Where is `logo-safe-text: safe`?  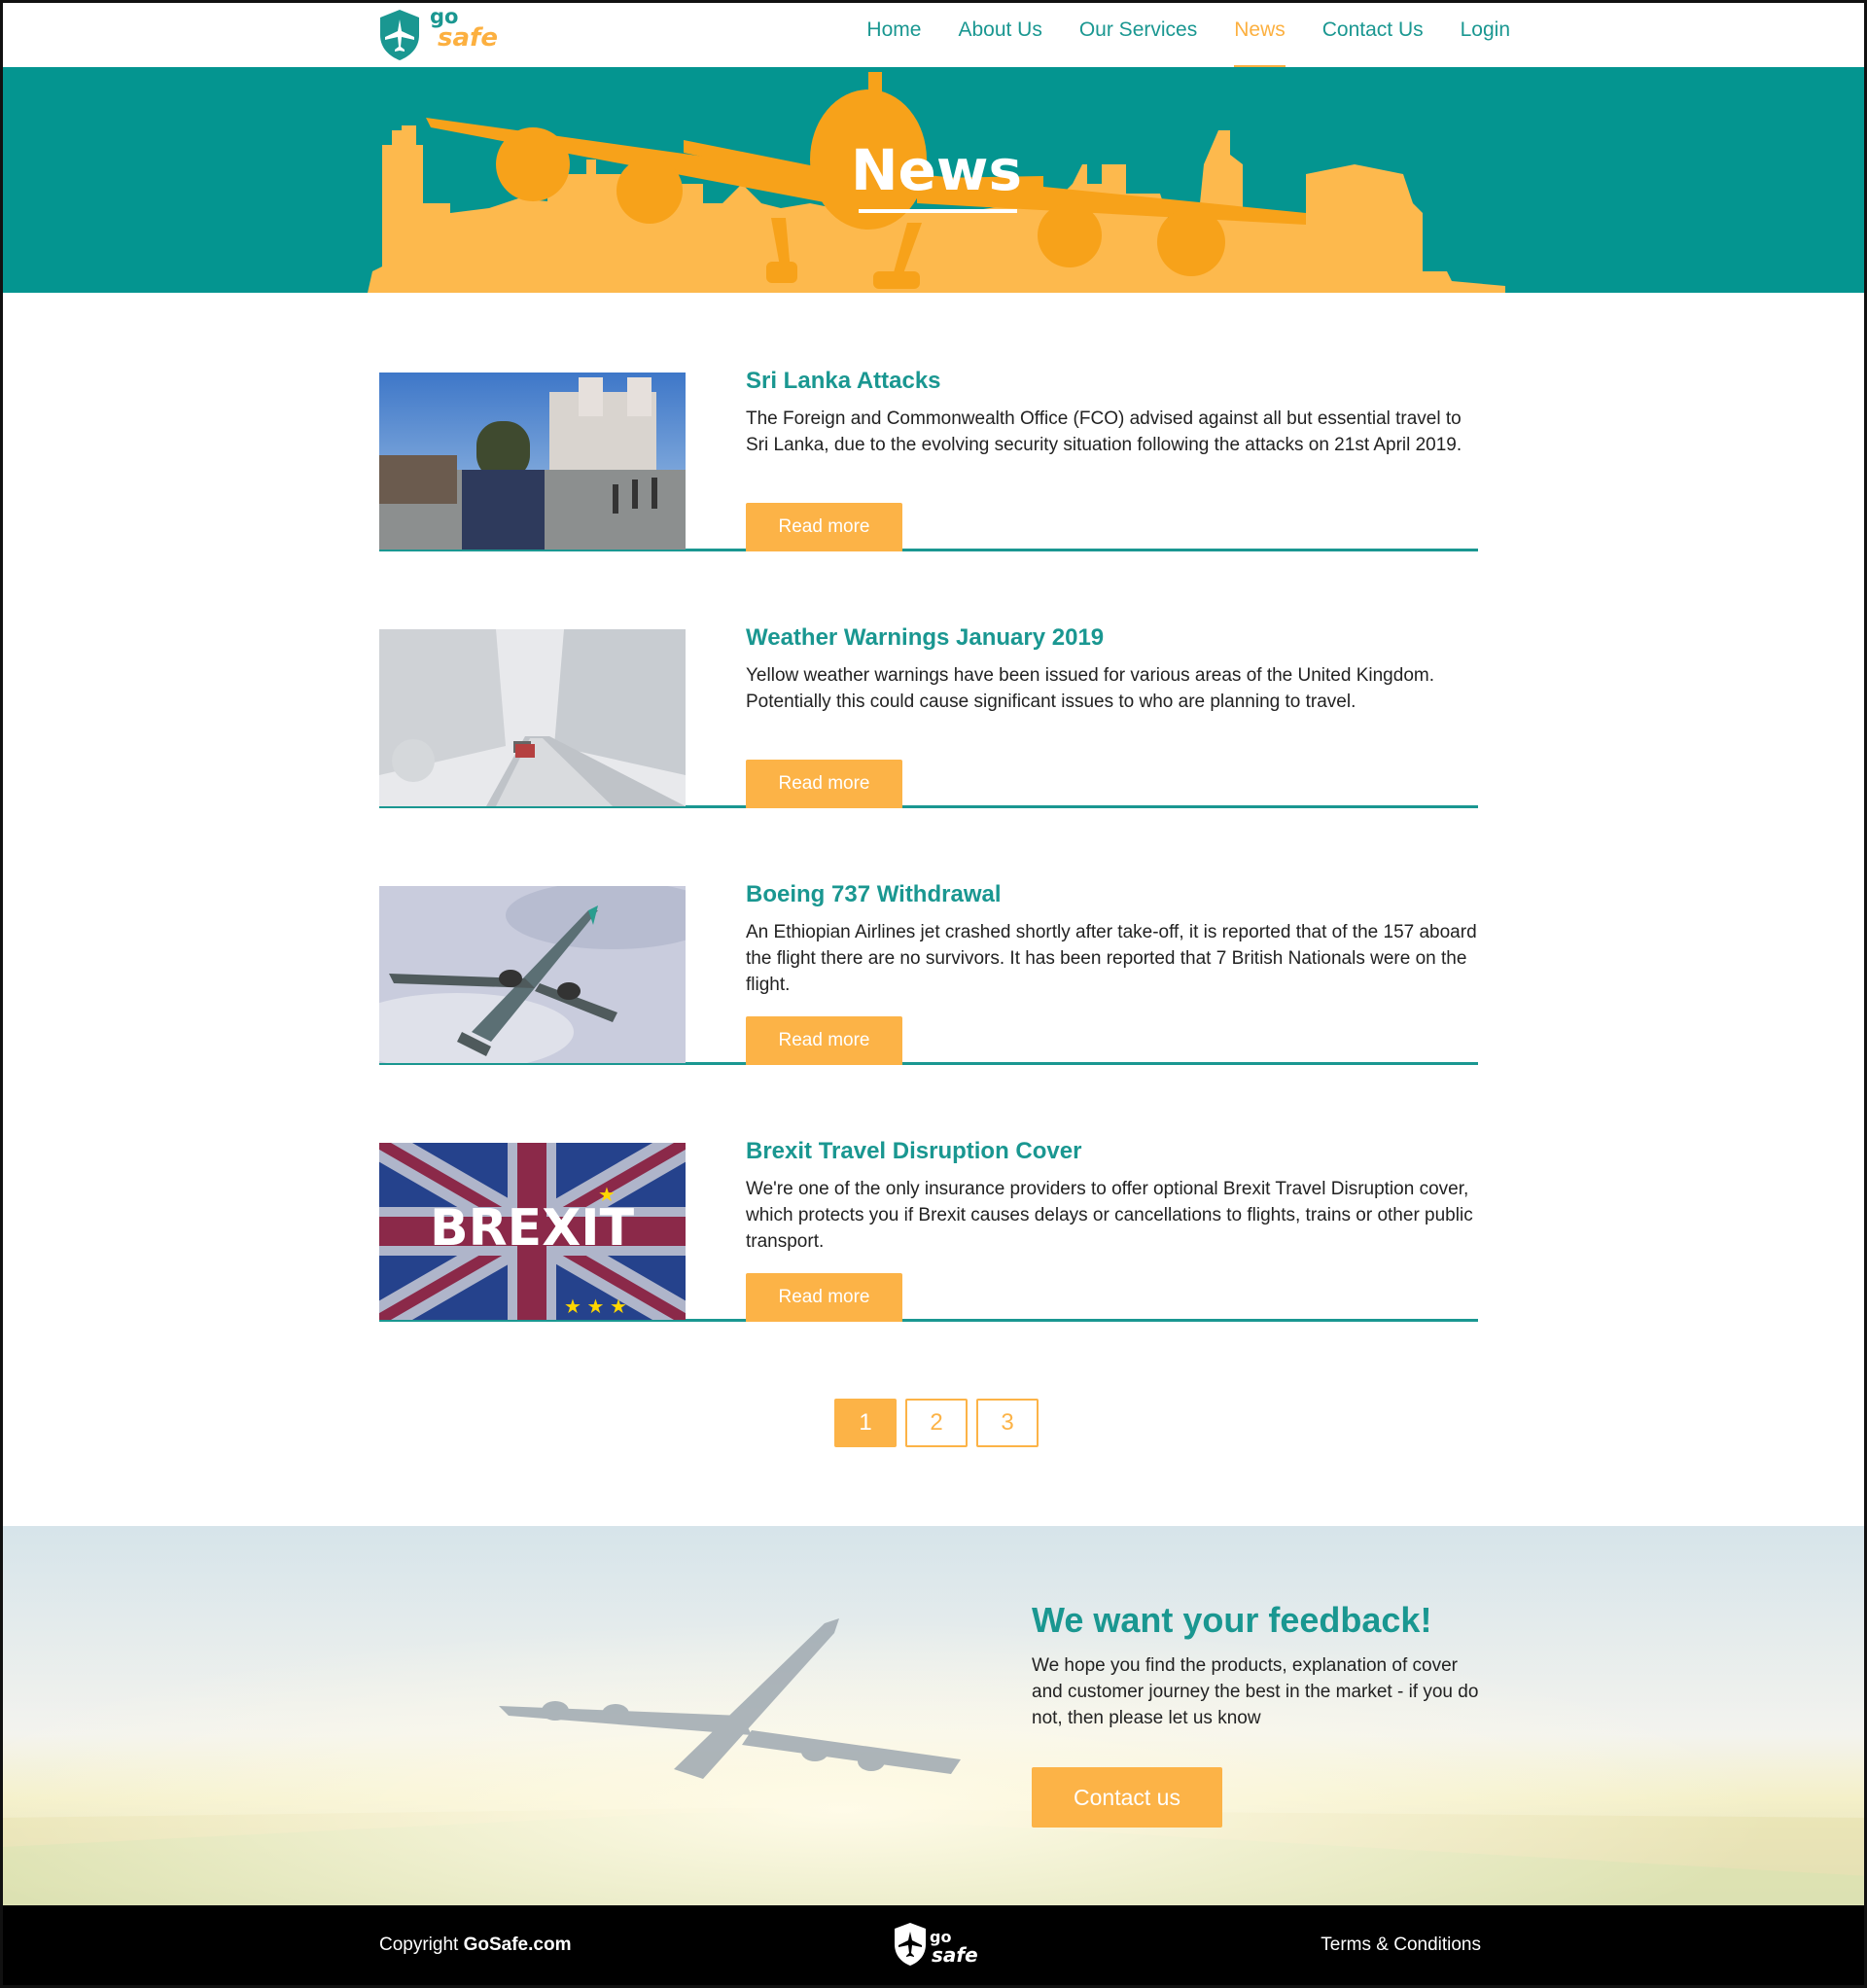 logo-safe-text: safe is located at coordinates (468, 38).